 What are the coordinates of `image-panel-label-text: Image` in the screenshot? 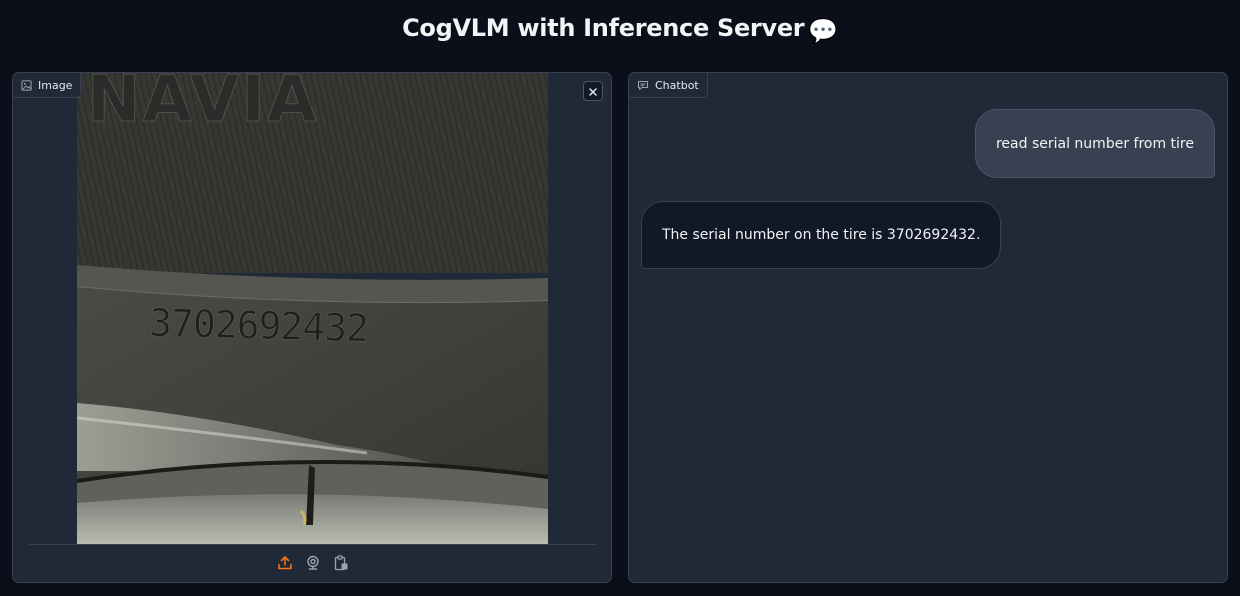 It's located at (55, 85).